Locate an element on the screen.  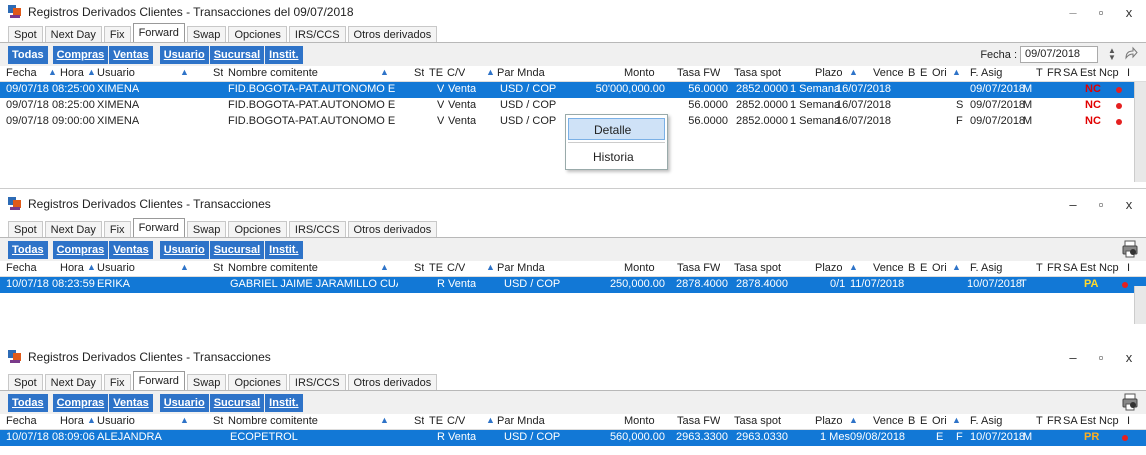
tab-irs-ccs: IRS/CCS is located at coordinates (317, 382).